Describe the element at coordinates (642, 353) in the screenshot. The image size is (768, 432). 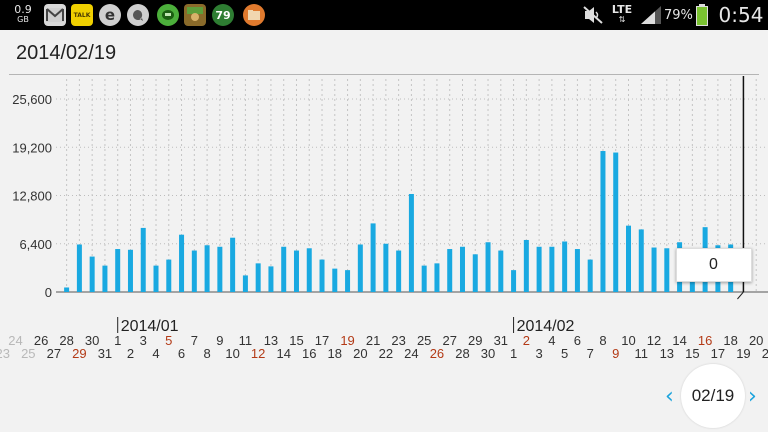
I see `day-label: 11` at that location.